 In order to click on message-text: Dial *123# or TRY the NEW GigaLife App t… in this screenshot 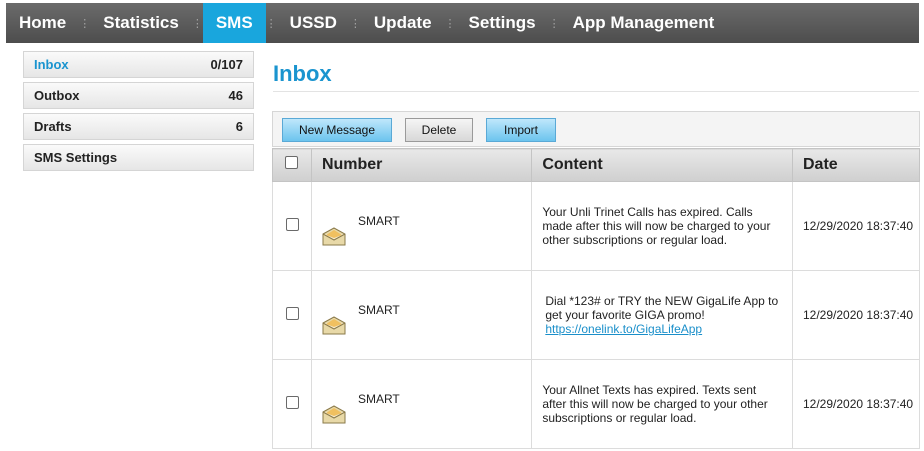, I will do `click(662, 308)`.